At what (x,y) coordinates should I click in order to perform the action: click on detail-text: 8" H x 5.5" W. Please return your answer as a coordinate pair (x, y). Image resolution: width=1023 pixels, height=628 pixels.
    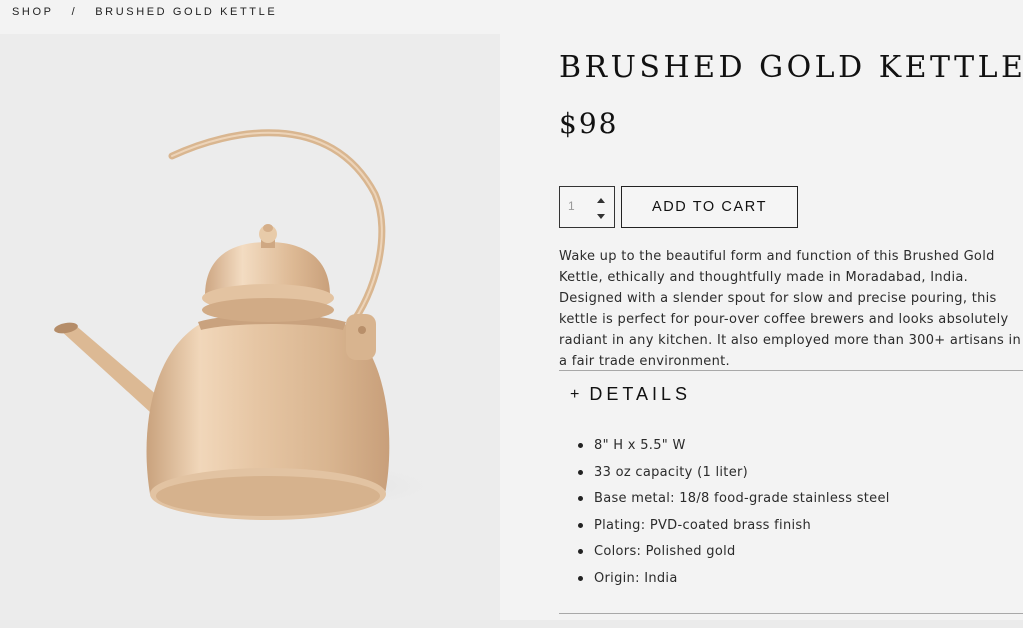
    Looking at the image, I should click on (640, 445).